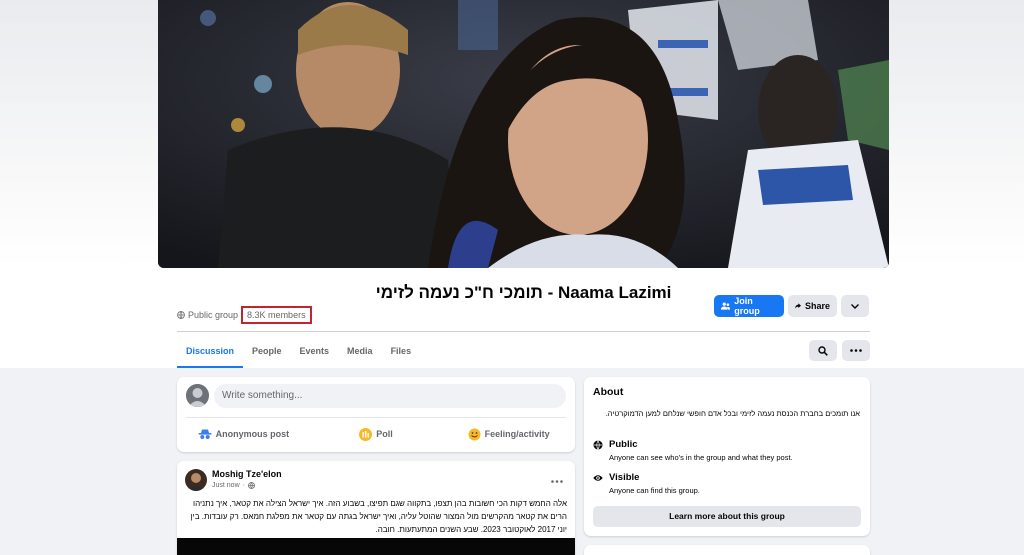 The width and height of the screenshot is (1024, 555). Describe the element at coordinates (360, 352) in the screenshot. I see `tab-media: Media` at that location.